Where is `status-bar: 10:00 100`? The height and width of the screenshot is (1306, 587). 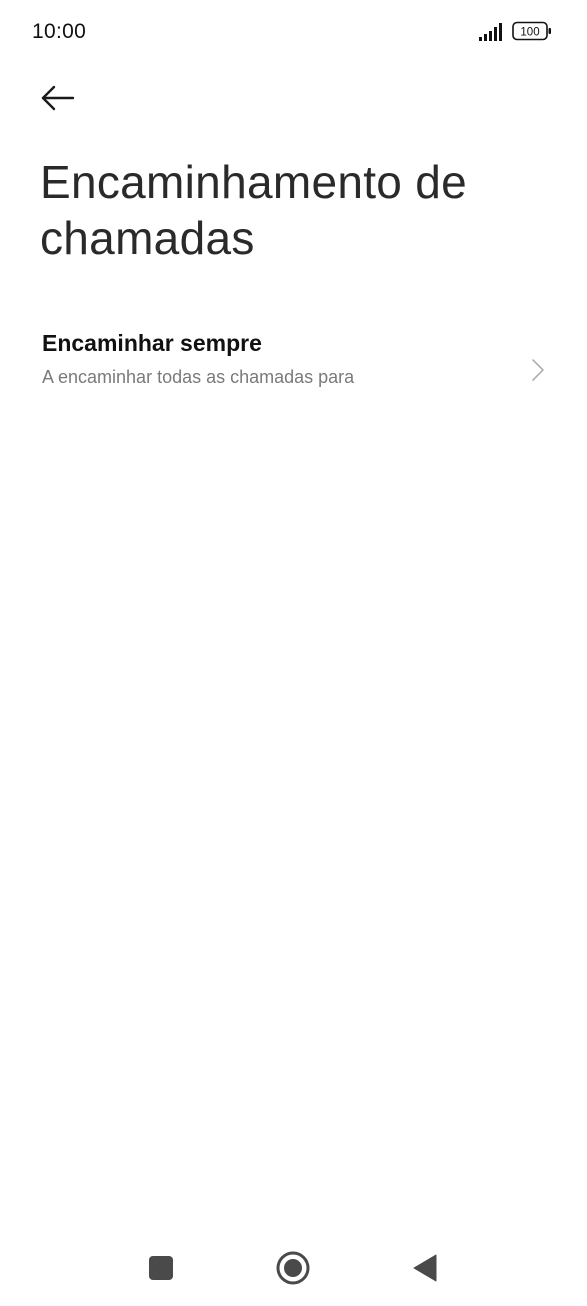
status-bar: 10:00 100 is located at coordinates (293, 32).